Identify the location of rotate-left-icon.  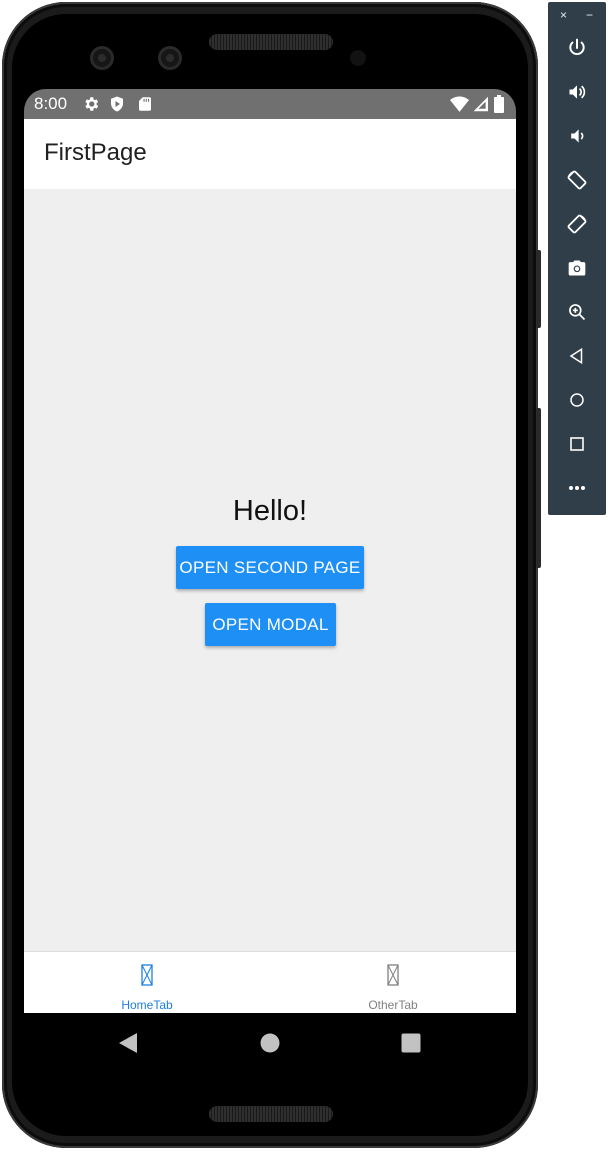
(577, 180).